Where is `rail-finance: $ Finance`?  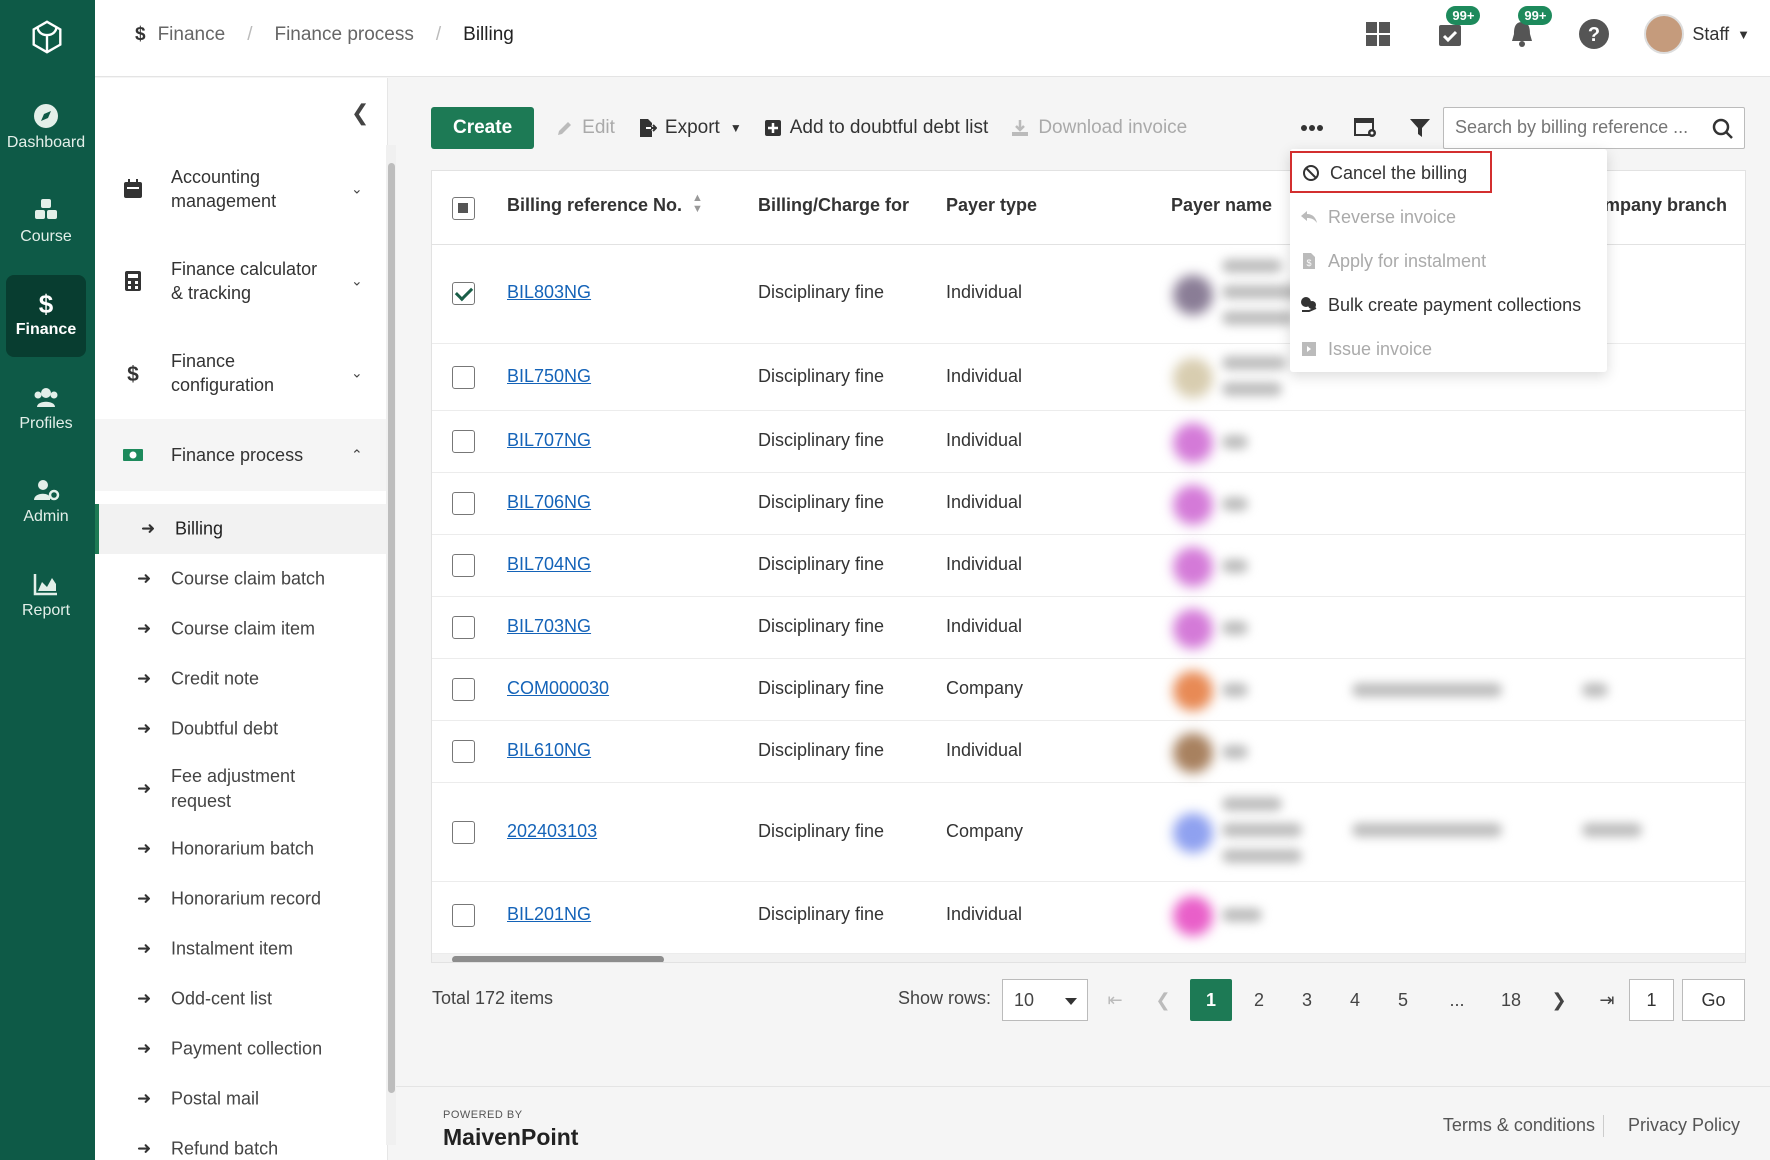
rail-finance: $ Finance is located at coordinates (46, 316).